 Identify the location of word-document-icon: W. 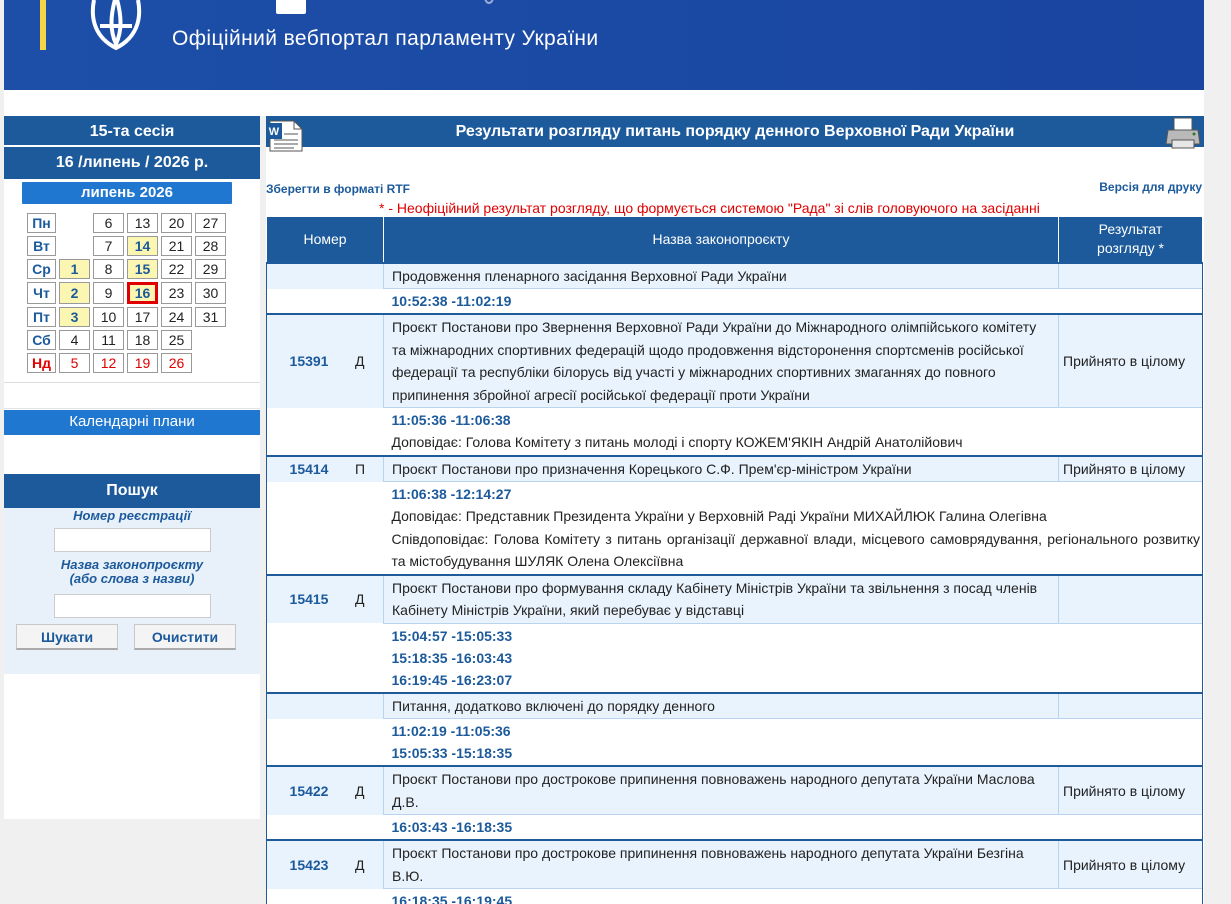
(285, 136).